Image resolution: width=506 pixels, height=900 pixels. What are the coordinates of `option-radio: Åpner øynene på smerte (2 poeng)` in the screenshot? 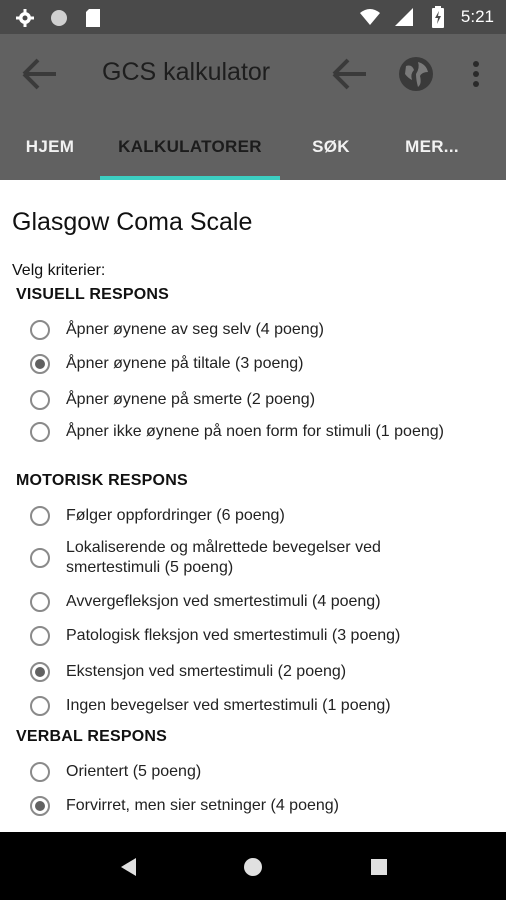 It's located at (260, 400).